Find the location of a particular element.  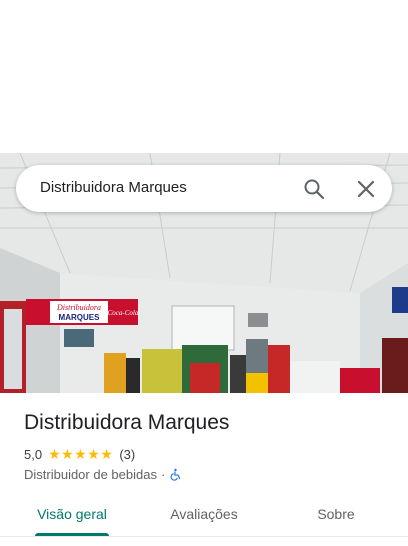

rating-row: 5,0 ★★★★★ (3) is located at coordinates (79, 454).